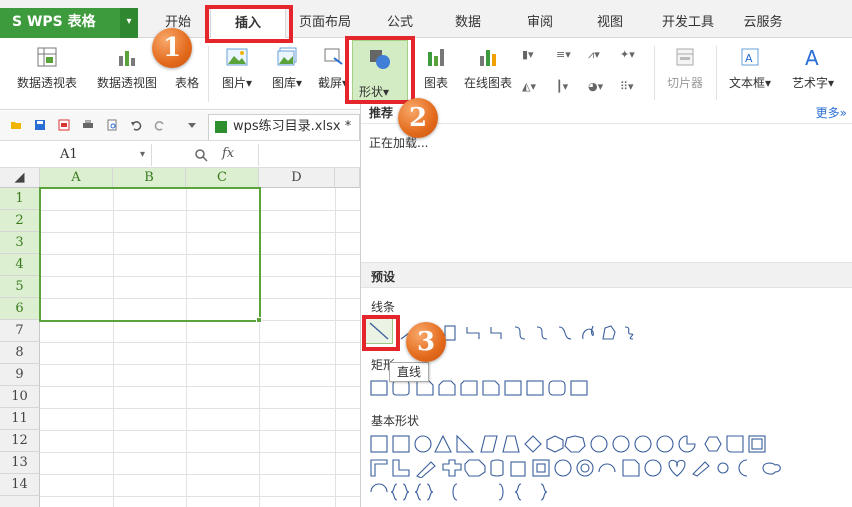 The height and width of the screenshot is (507, 852). Describe the element at coordinates (20, 501) in the screenshot. I see `row-header` at that location.